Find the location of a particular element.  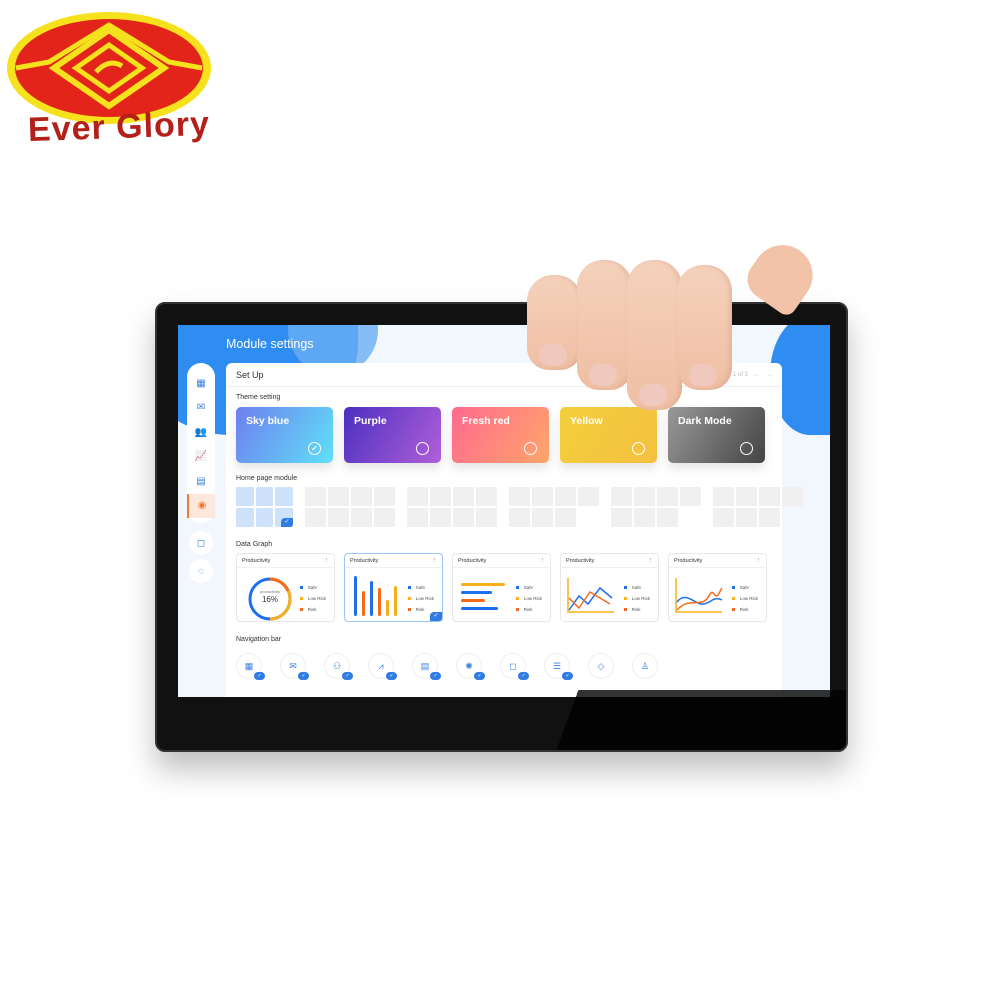

section-home: Home page module is located at coordinates (267, 478).